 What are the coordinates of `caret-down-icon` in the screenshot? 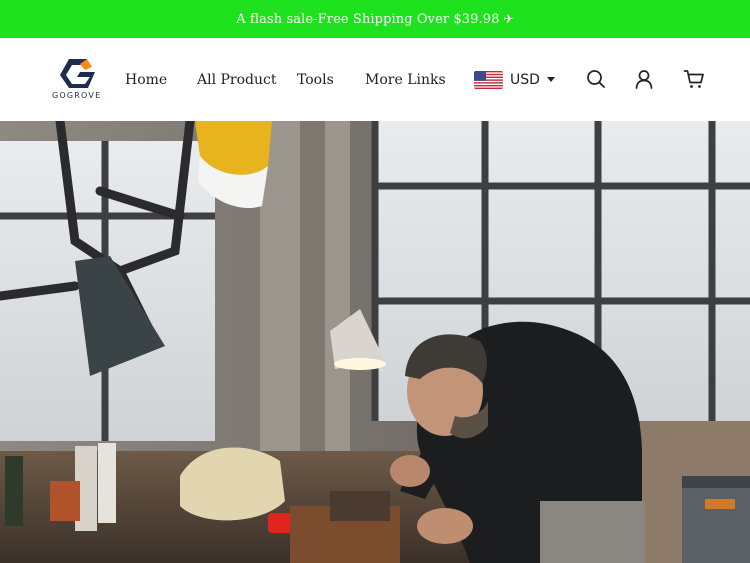 It's located at (550, 79).